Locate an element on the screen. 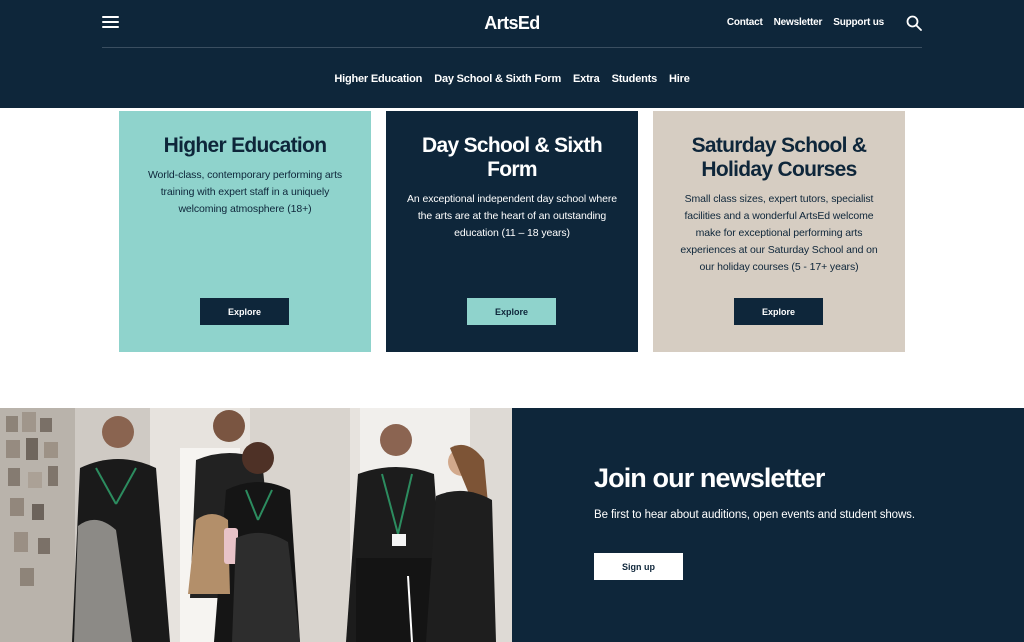  card-title: Day School & Sixth Form is located at coordinates (512, 157).